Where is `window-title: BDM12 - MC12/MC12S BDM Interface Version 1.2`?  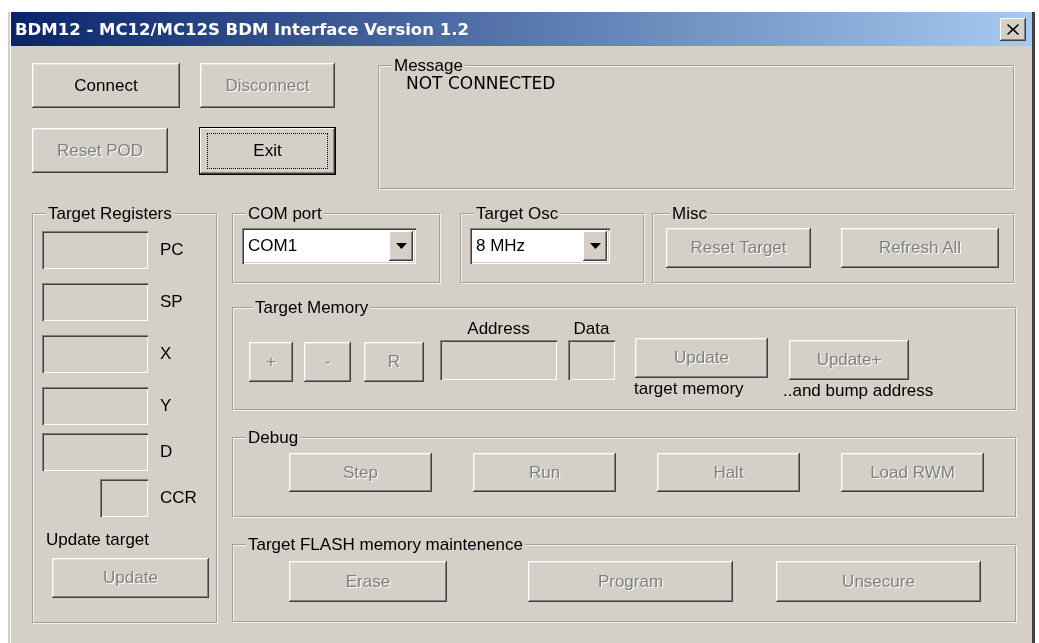
window-title: BDM12 - MC12/MC12S BDM Interface Version 1.2 is located at coordinates (242, 29).